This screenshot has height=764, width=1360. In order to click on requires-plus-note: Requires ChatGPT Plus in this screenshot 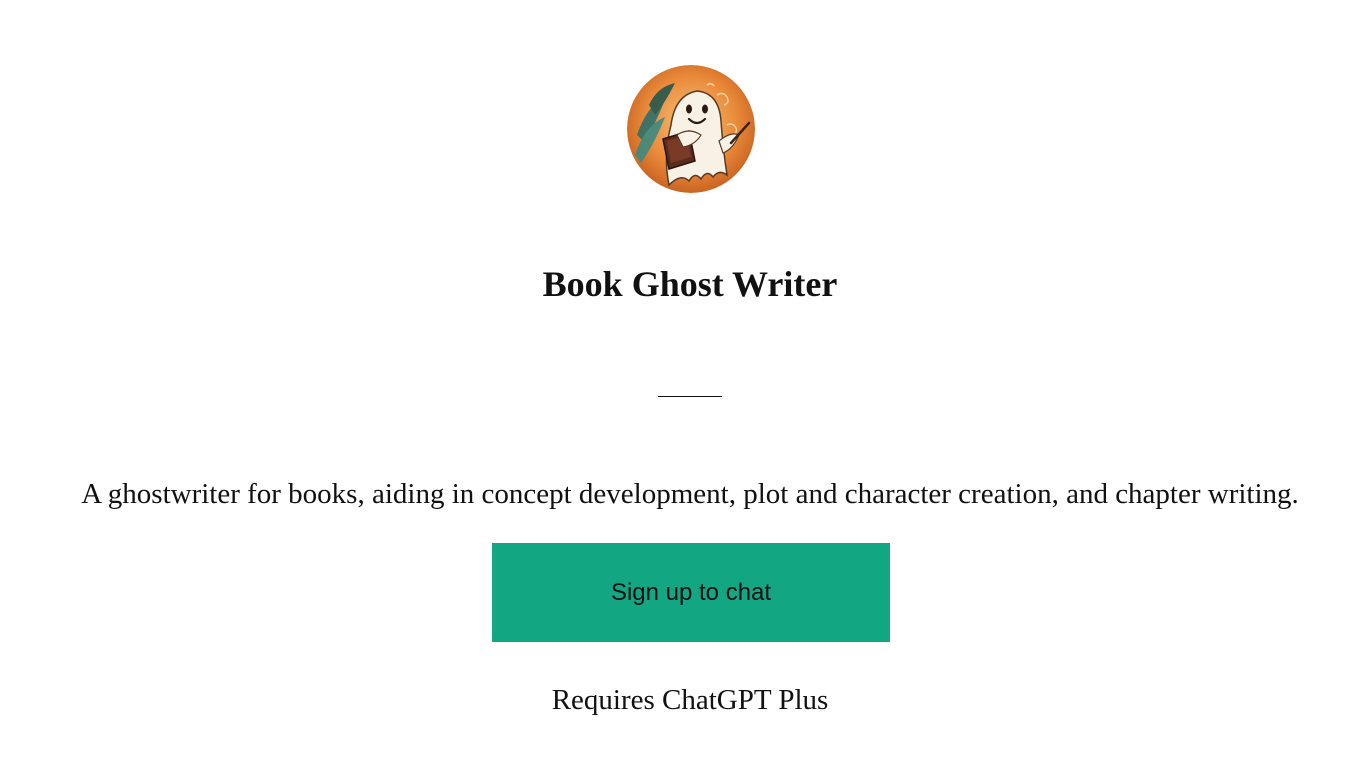, I will do `click(690, 700)`.